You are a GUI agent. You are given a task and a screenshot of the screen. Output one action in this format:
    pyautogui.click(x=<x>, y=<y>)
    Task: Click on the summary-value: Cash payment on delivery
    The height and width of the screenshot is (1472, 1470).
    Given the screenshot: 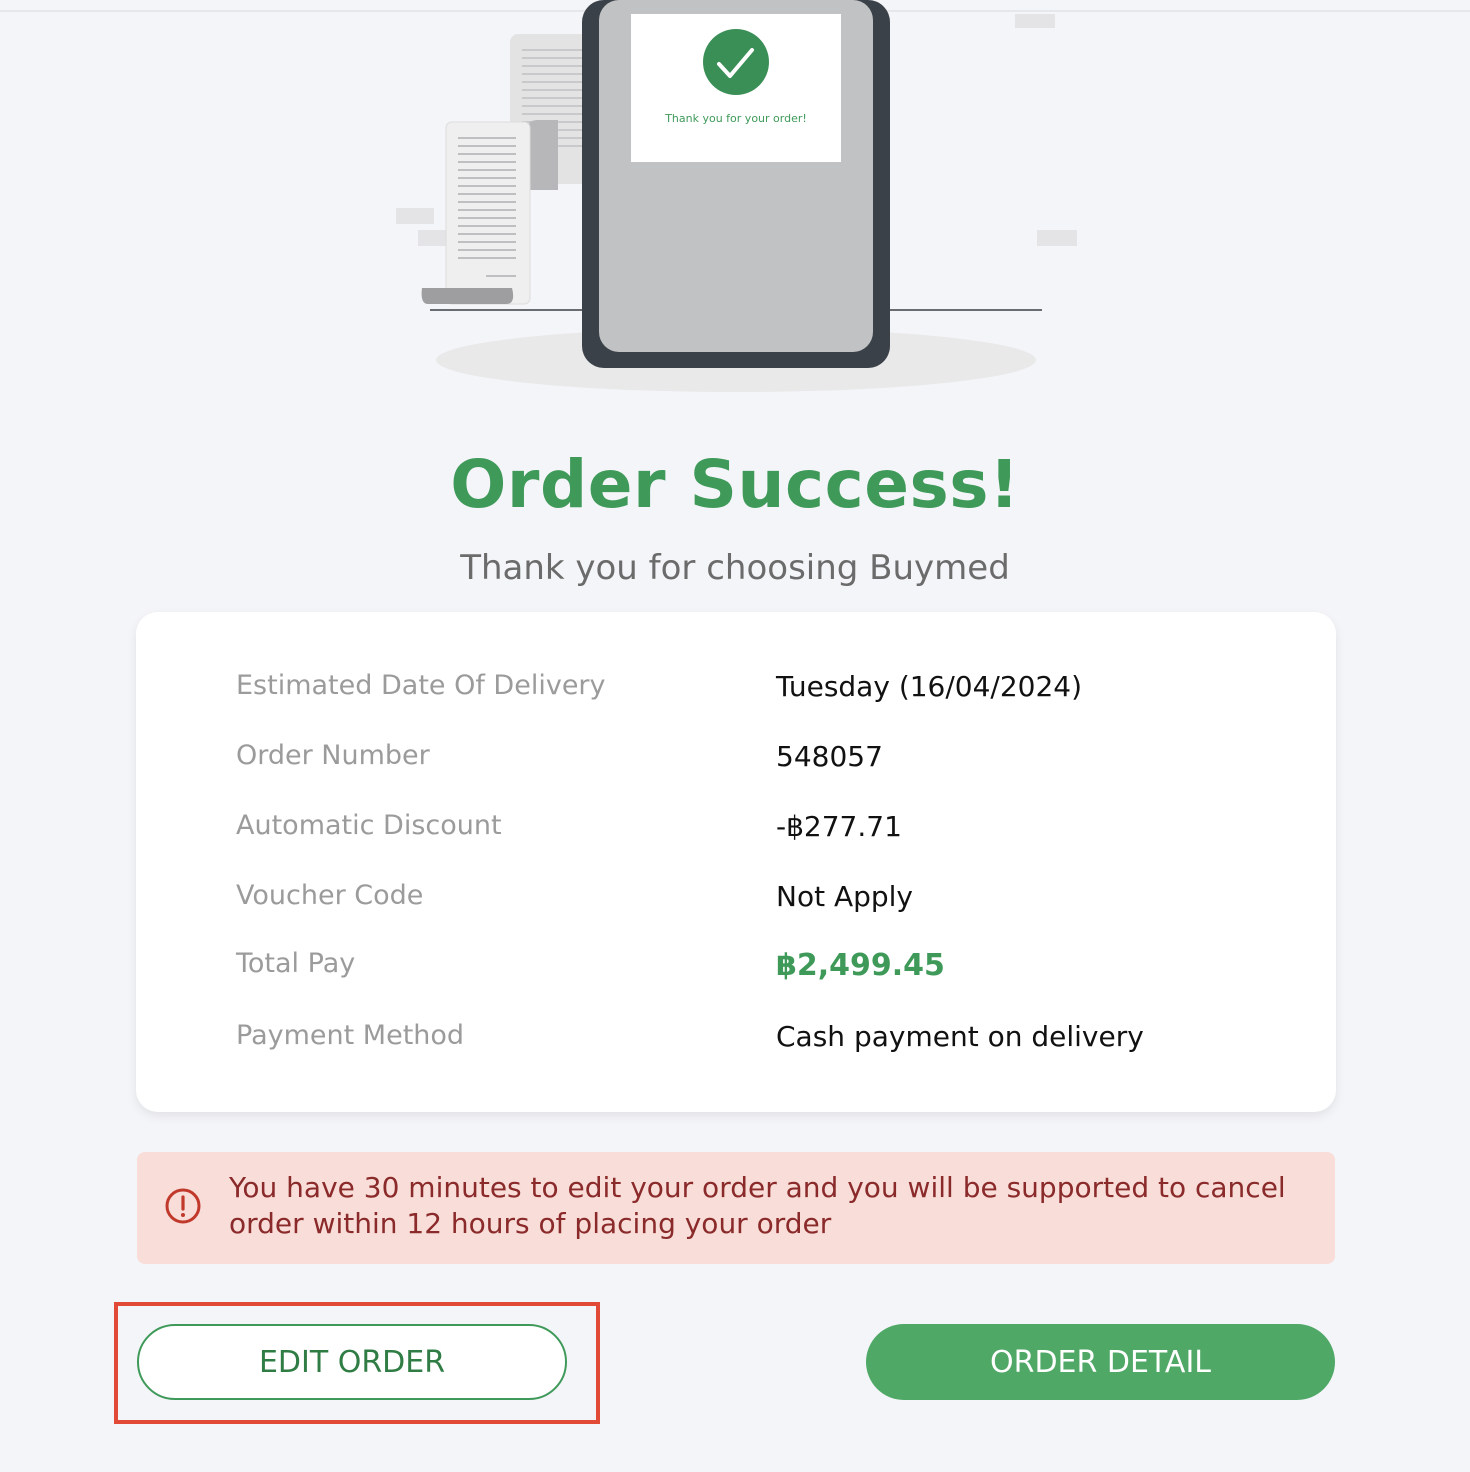 What is the action you would take?
    pyautogui.click(x=960, y=1036)
    